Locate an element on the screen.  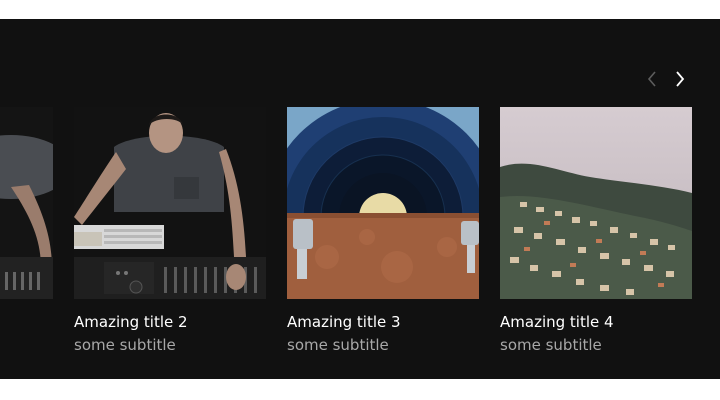
card-image-mixing-desk-cropped is located at coordinates (26, 203).